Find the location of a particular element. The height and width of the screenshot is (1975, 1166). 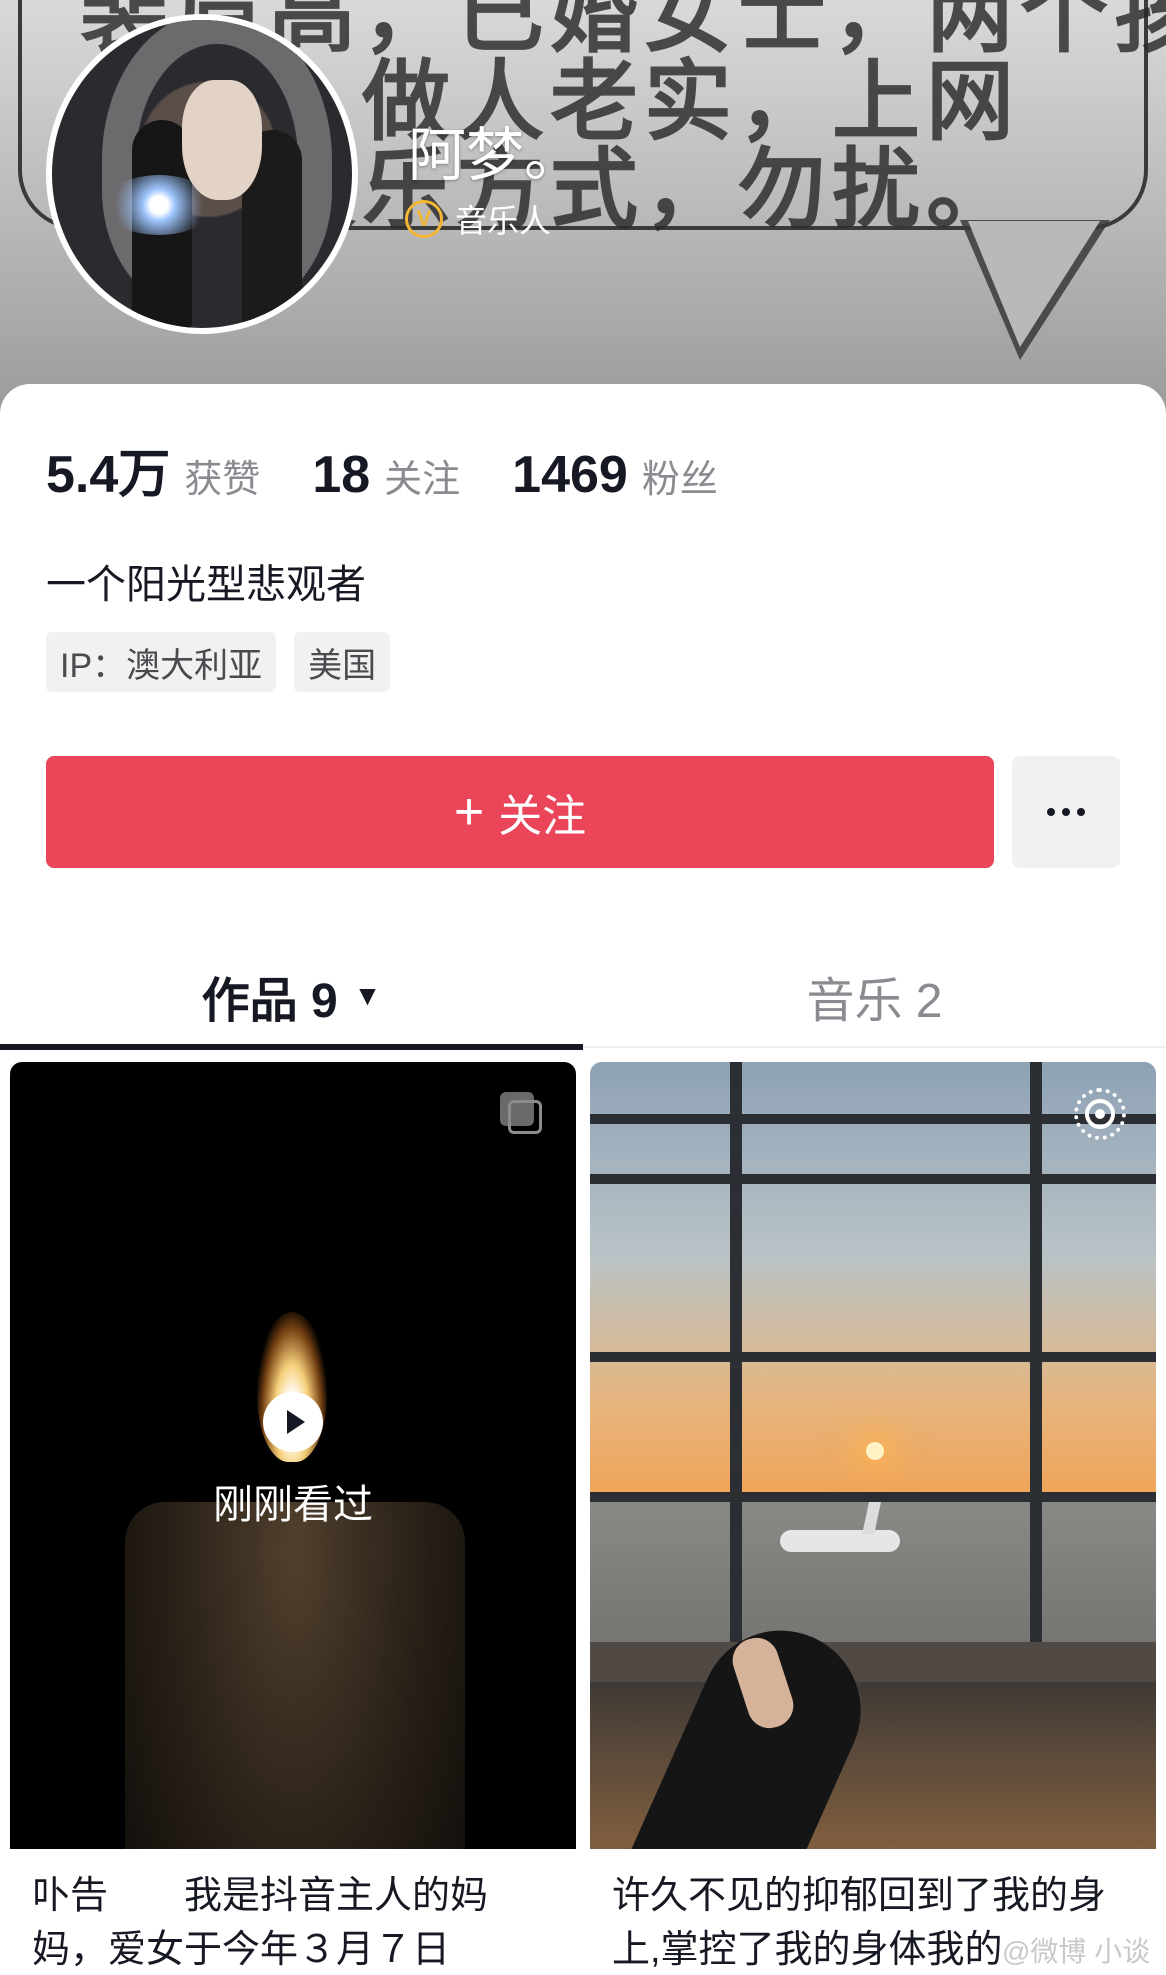

verified-badge: V 音乐人 is located at coordinates (478, 219).